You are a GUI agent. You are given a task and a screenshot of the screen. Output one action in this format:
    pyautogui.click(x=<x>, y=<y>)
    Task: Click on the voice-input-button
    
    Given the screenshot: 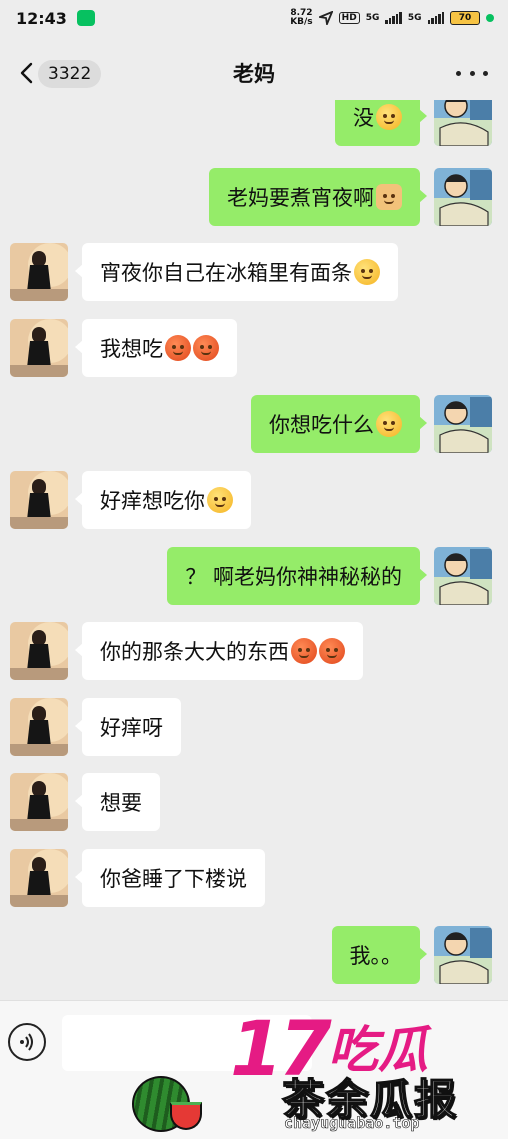 What is the action you would take?
    pyautogui.click(x=27, y=1042)
    